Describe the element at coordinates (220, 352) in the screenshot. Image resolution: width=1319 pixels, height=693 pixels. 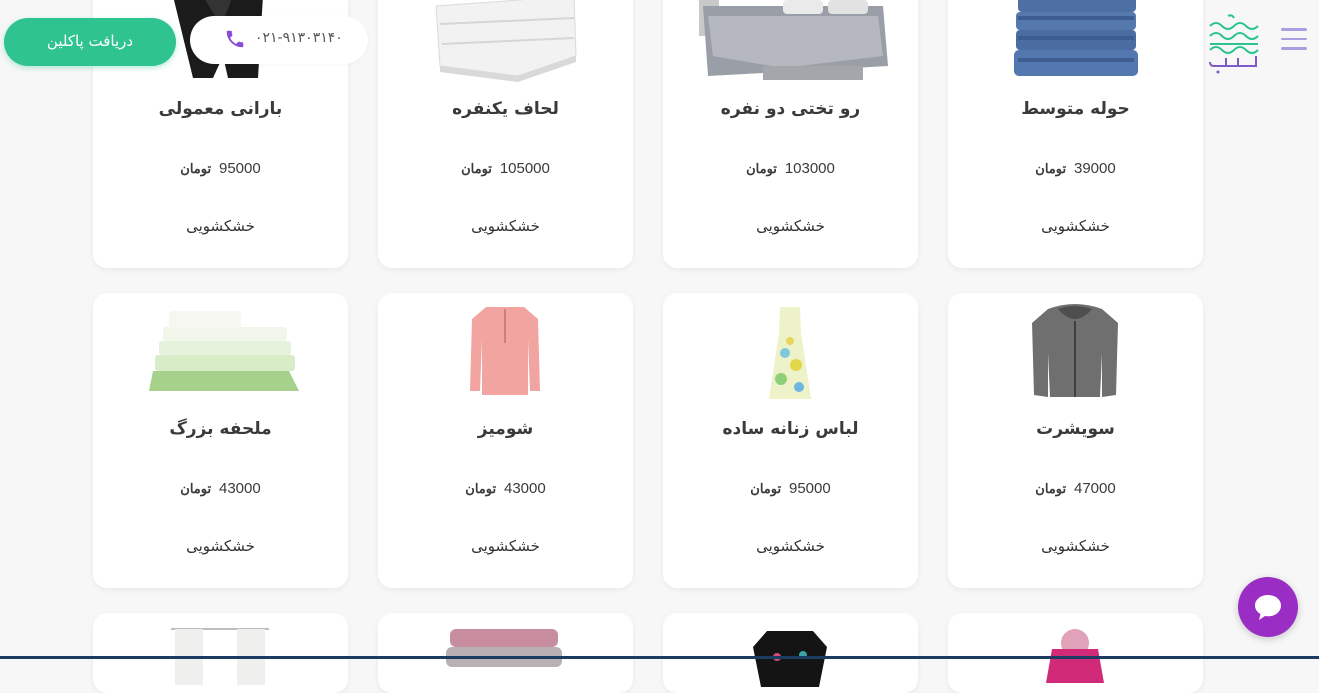
I see `sheets-image` at that location.